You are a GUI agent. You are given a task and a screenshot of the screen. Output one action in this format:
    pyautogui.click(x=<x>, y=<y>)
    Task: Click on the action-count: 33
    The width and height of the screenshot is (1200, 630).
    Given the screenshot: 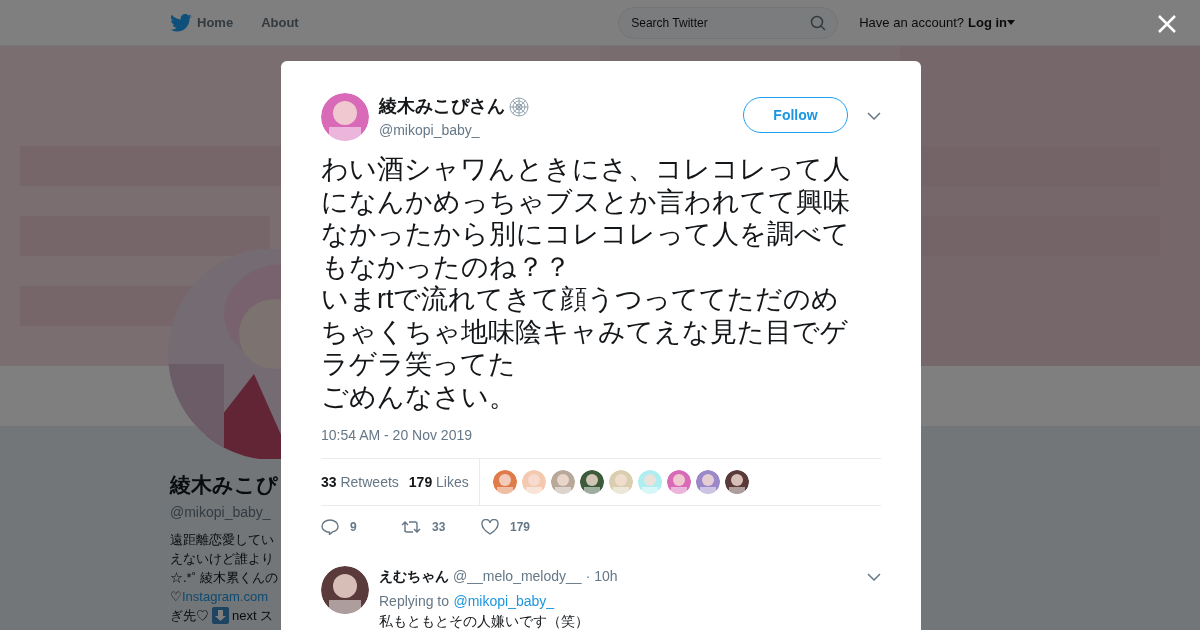 What is the action you would take?
    pyautogui.click(x=439, y=527)
    